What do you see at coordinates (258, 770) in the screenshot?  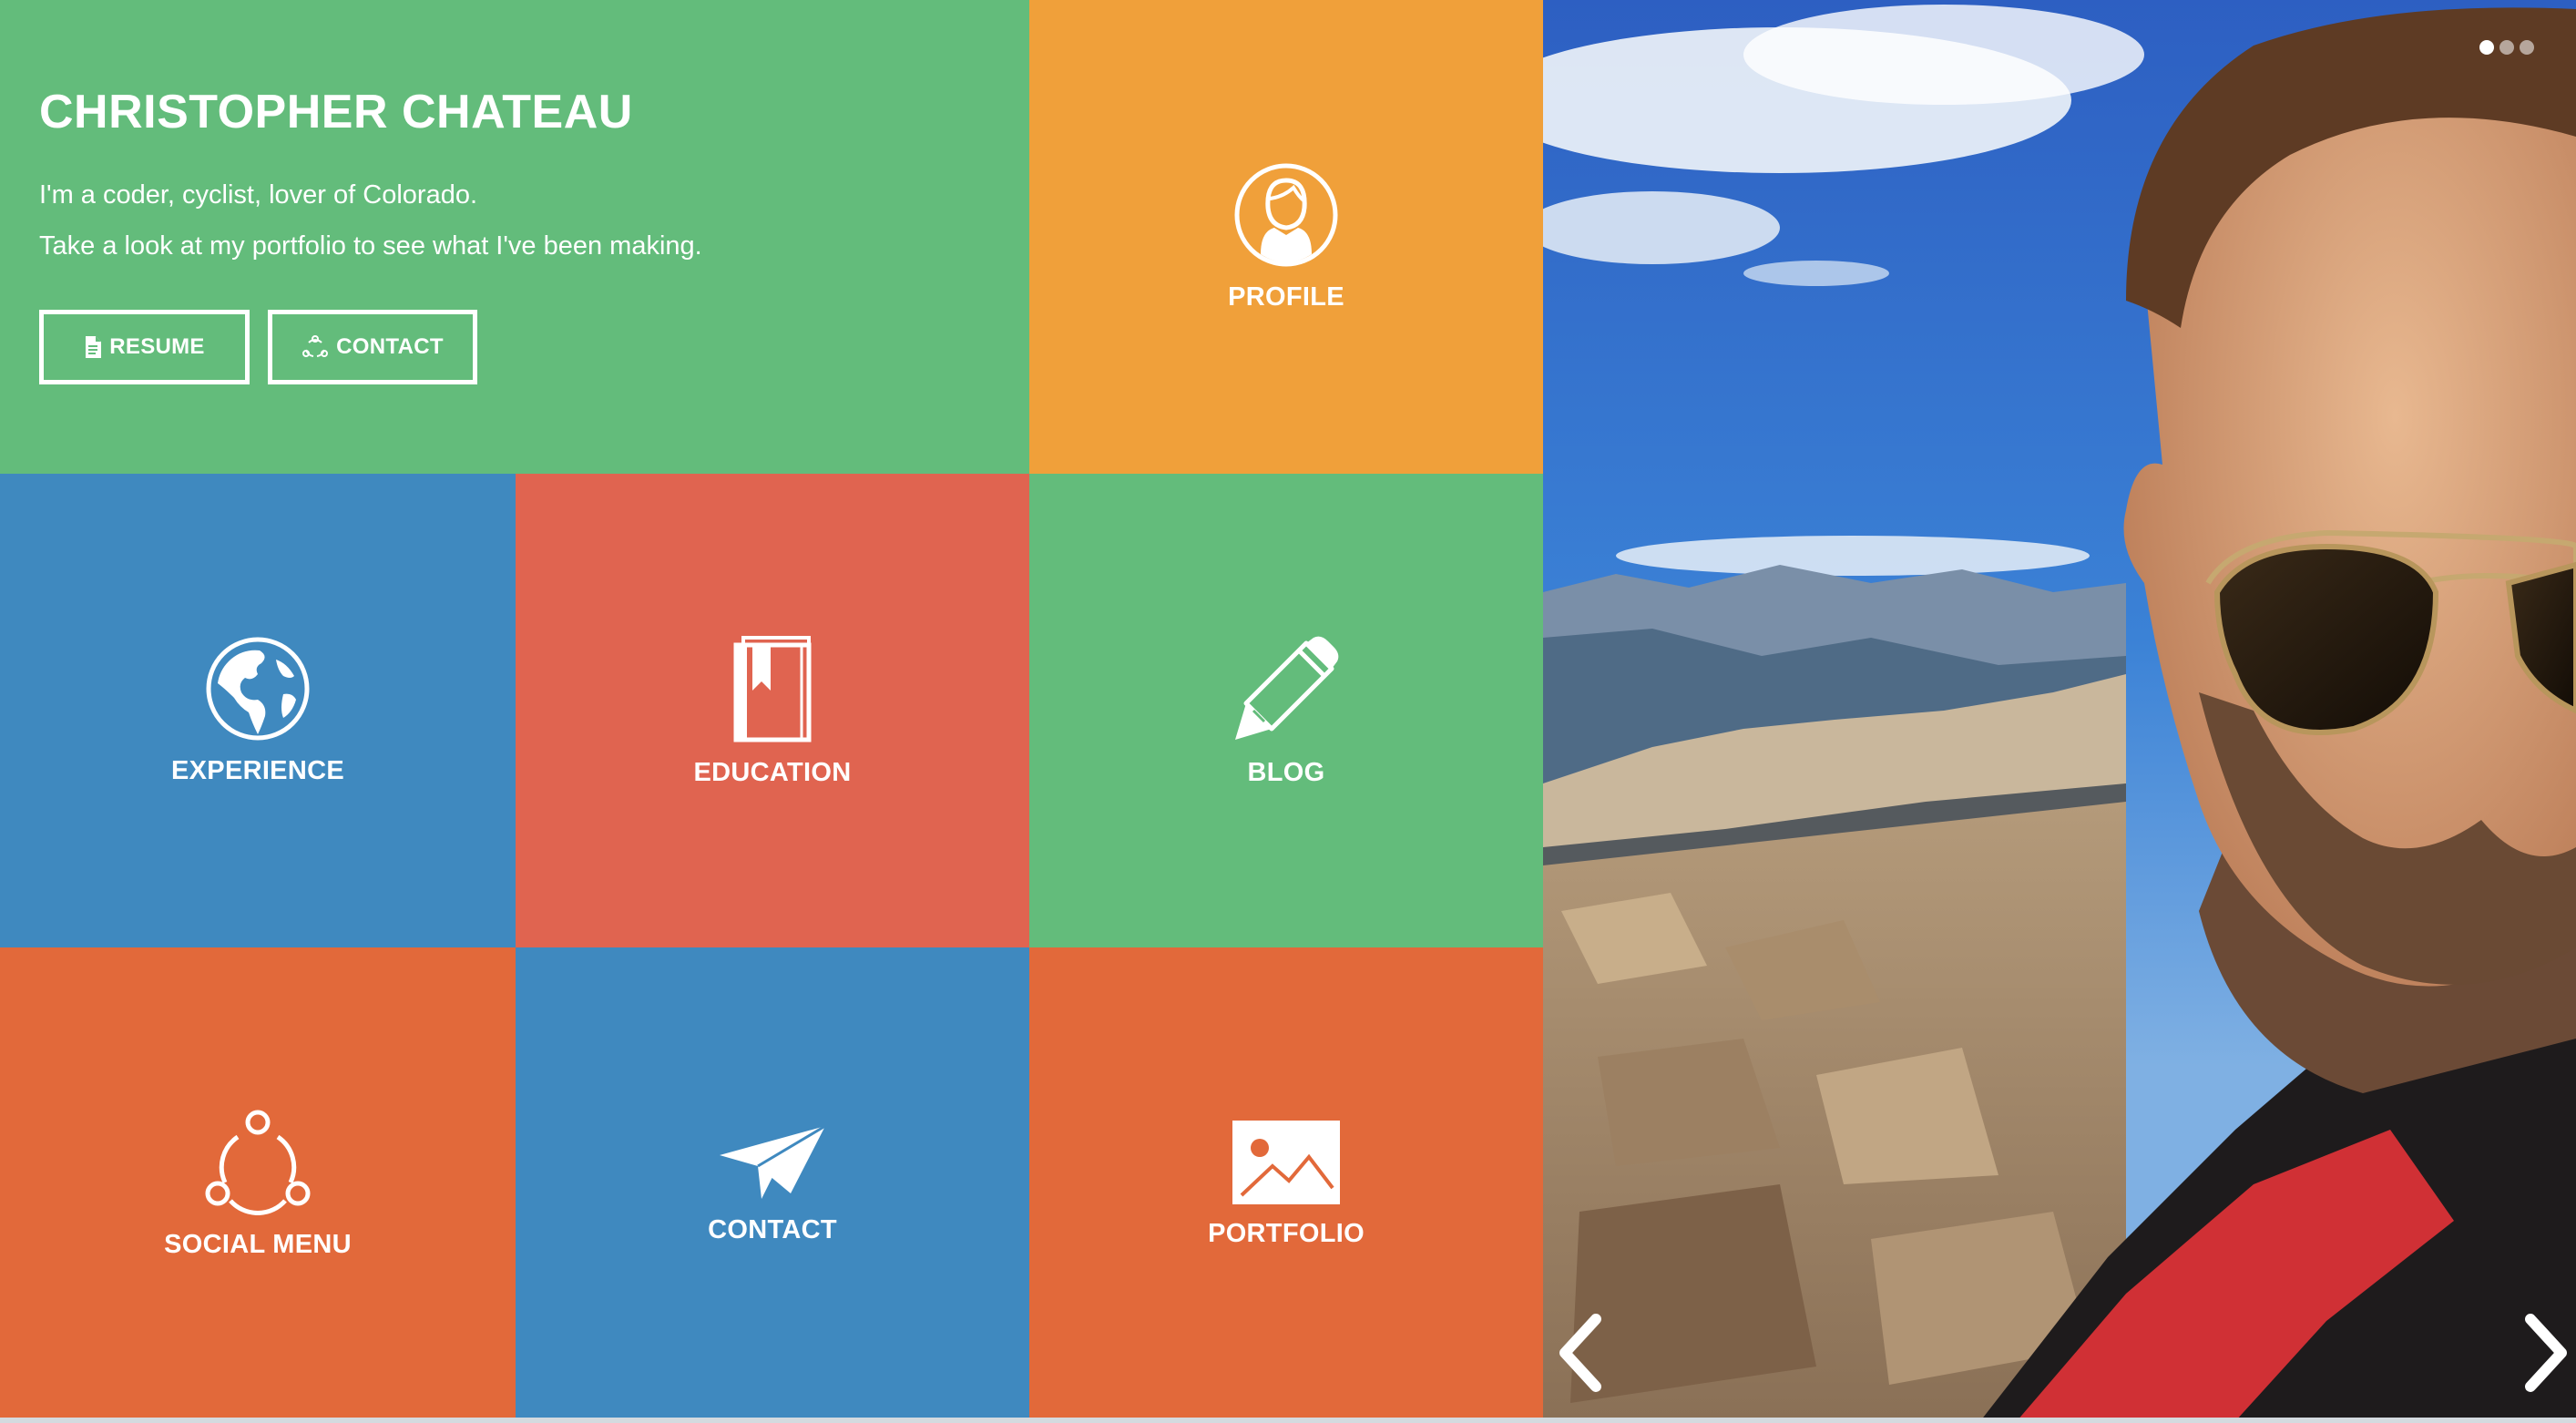 I see `tile-experience-label: EXPERIENCE` at bounding box center [258, 770].